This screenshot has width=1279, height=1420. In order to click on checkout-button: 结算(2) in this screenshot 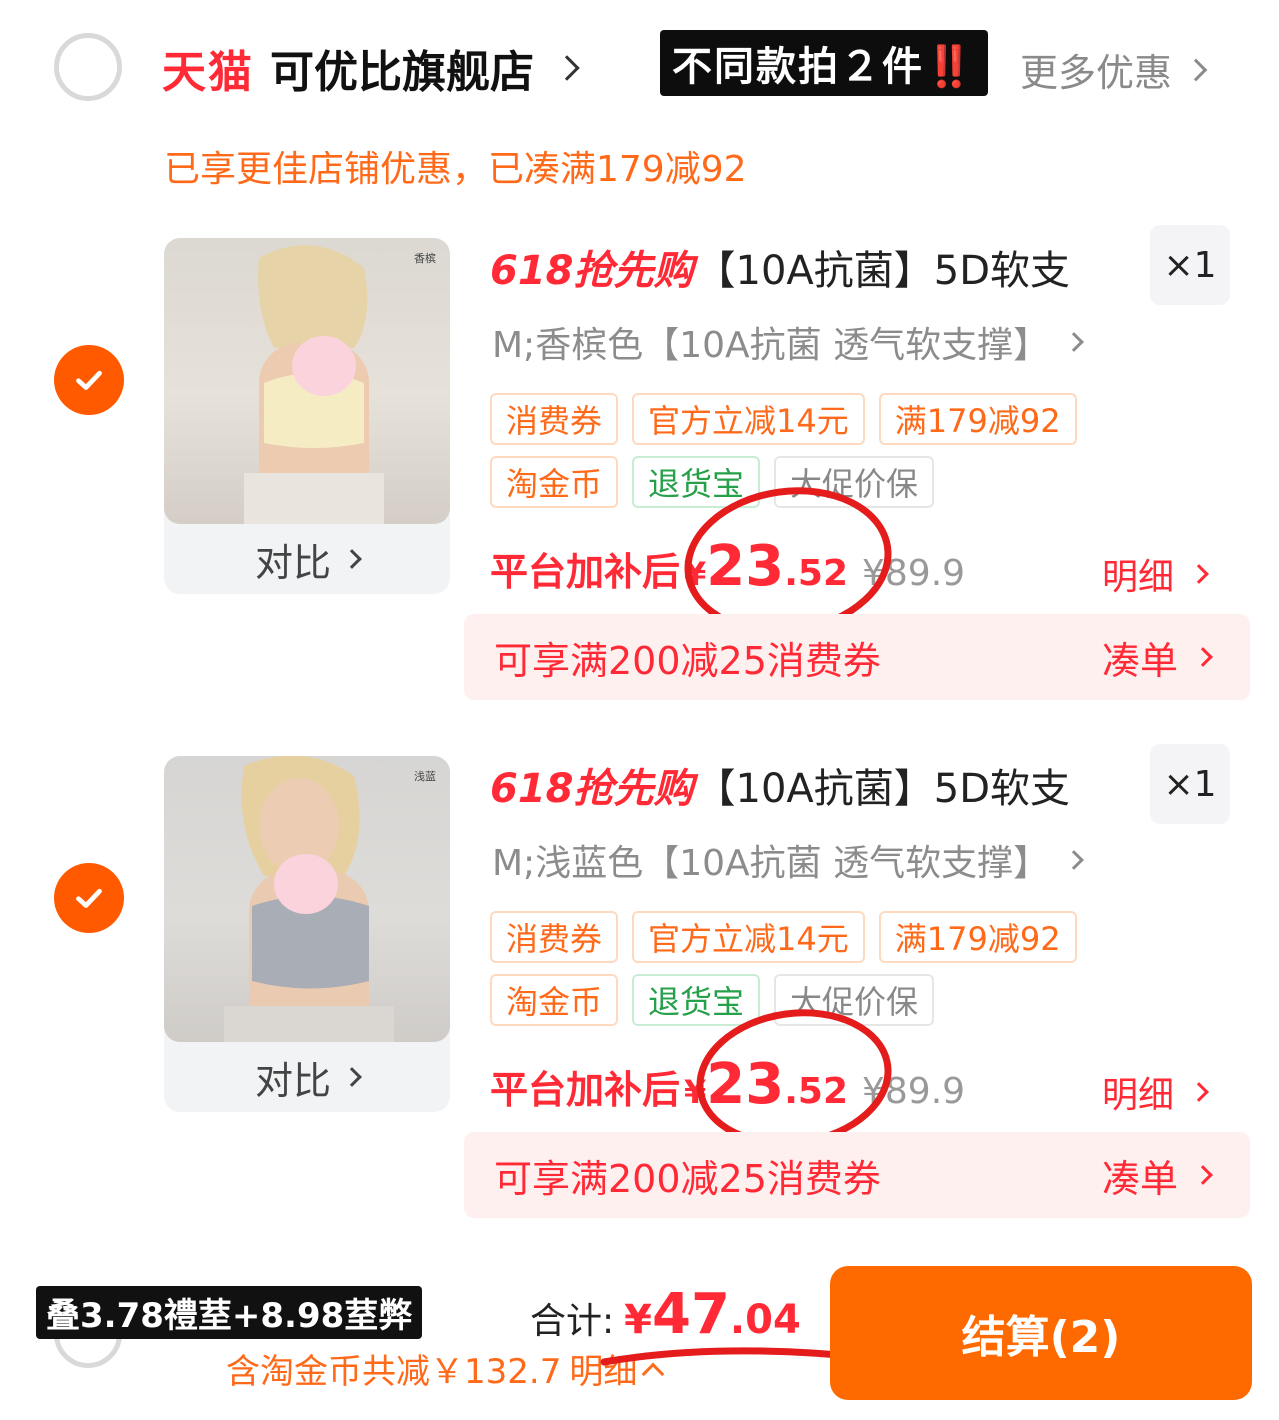, I will do `click(1041, 1333)`.